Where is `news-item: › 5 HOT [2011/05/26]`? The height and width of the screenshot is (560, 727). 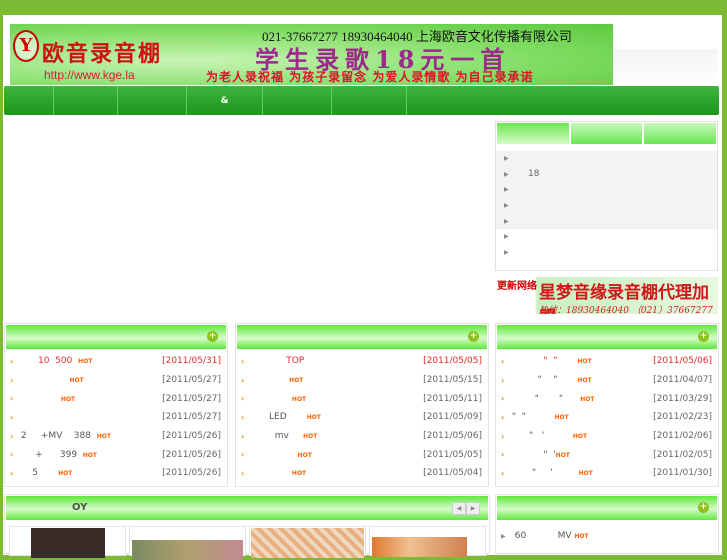 news-item: › 5 HOT [2011/05/26] is located at coordinates (116, 473).